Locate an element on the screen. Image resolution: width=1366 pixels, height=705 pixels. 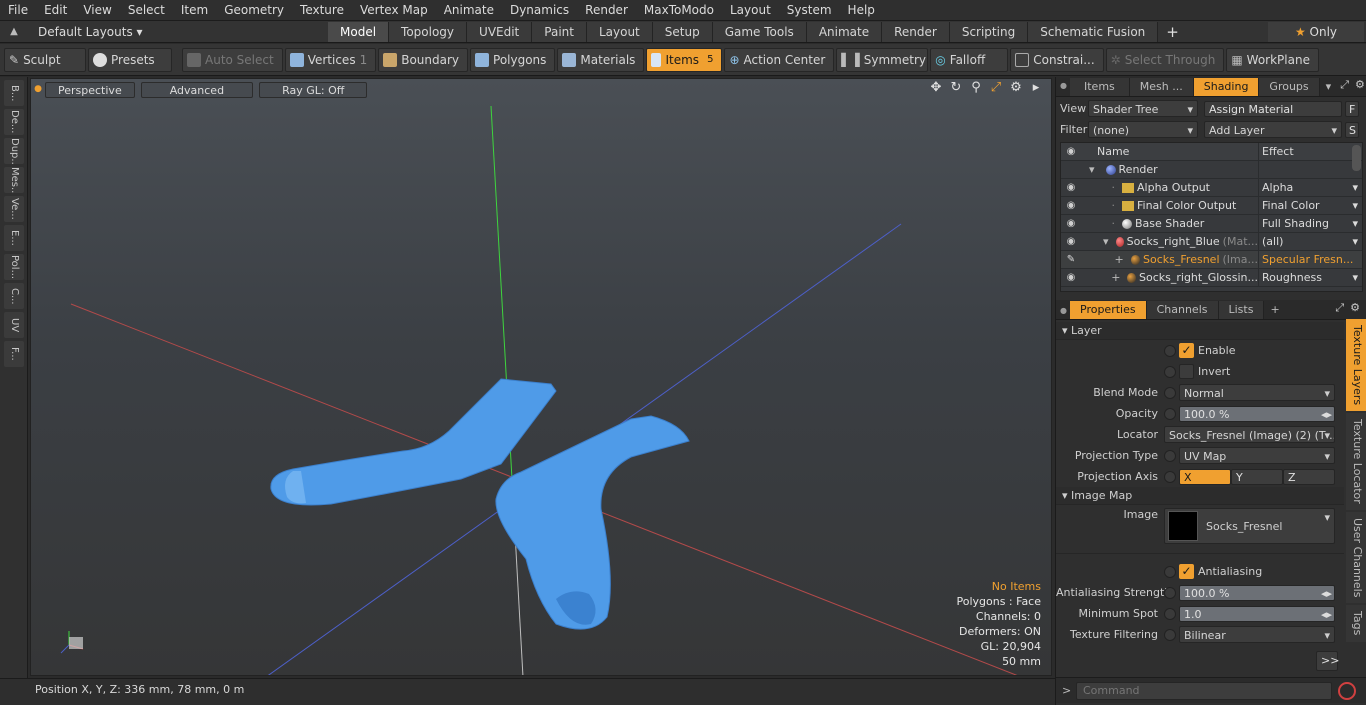
axis-z-button: Z is located at coordinates (1309, 476).